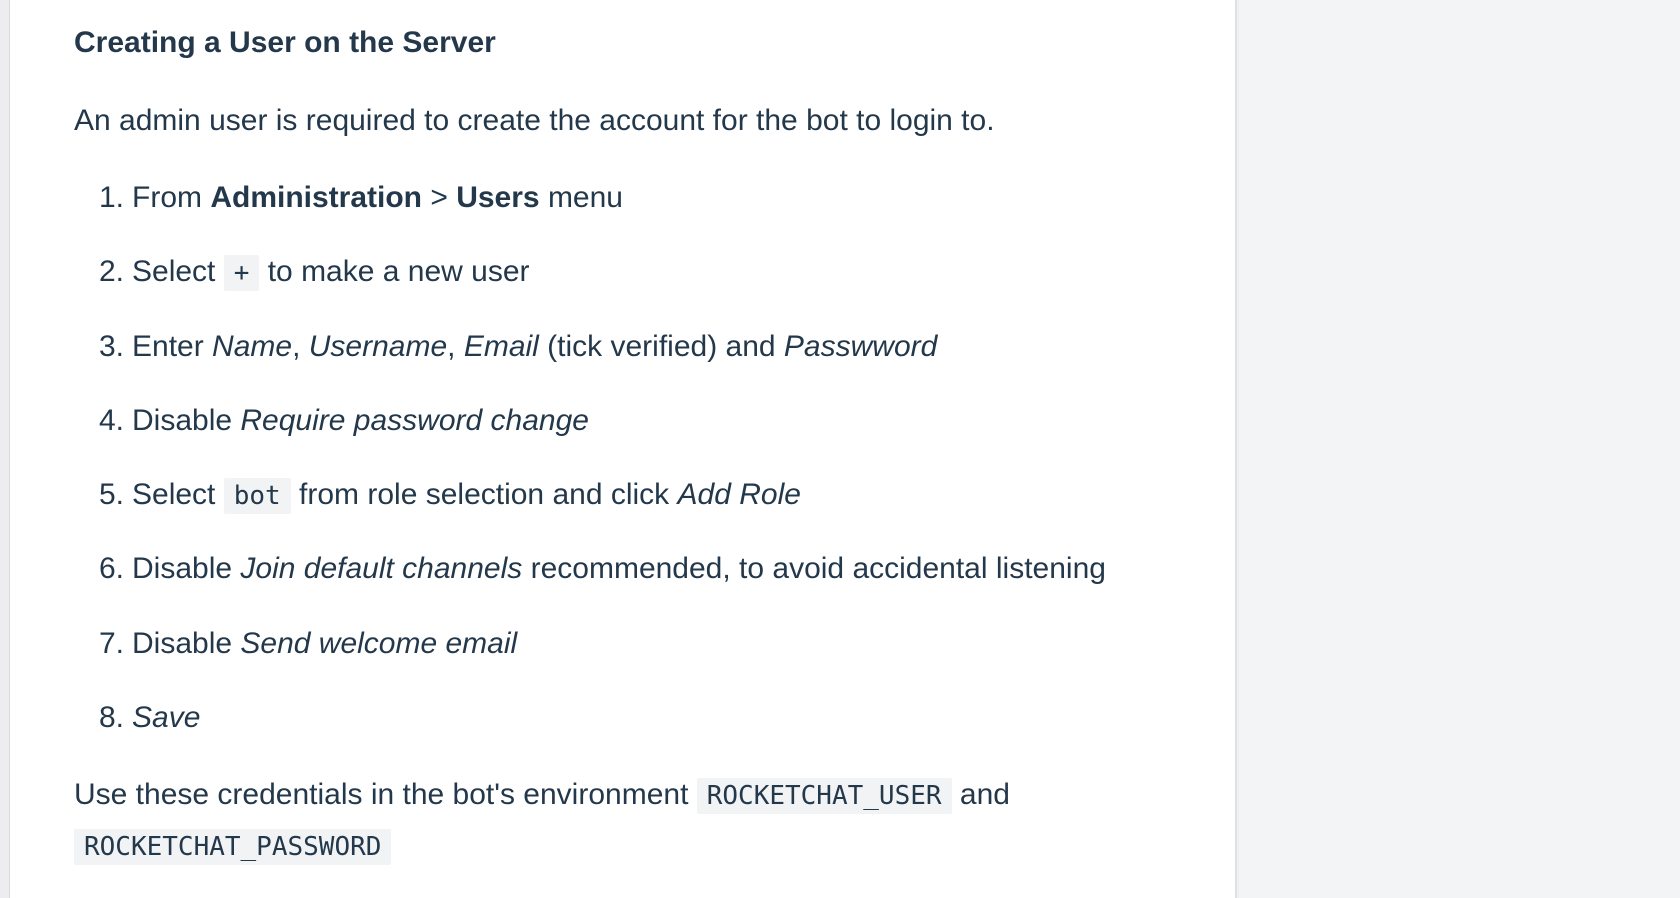  Describe the element at coordinates (111, 718) in the screenshot. I see `step-number: 8.` at that location.